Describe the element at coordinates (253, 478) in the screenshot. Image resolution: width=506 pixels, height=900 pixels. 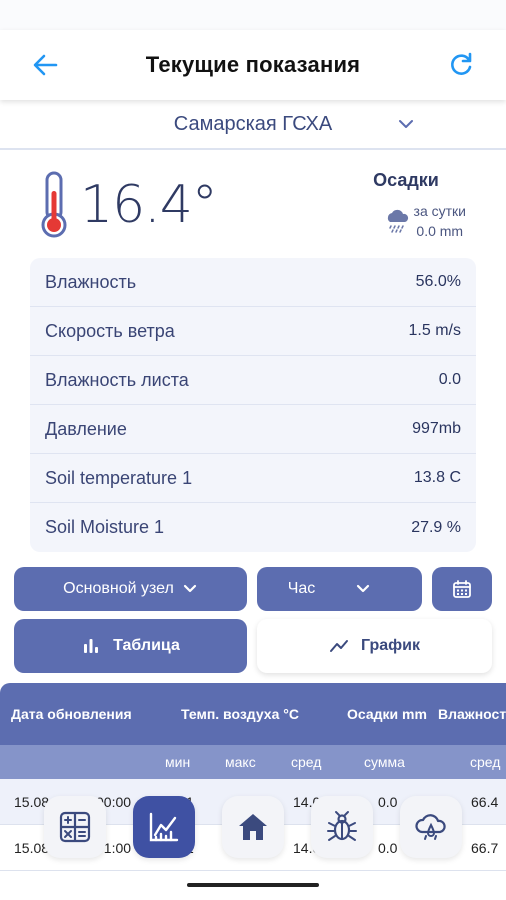
I see `metric-row-soil-temperature: Soil temperature 1 13.8 C` at that location.